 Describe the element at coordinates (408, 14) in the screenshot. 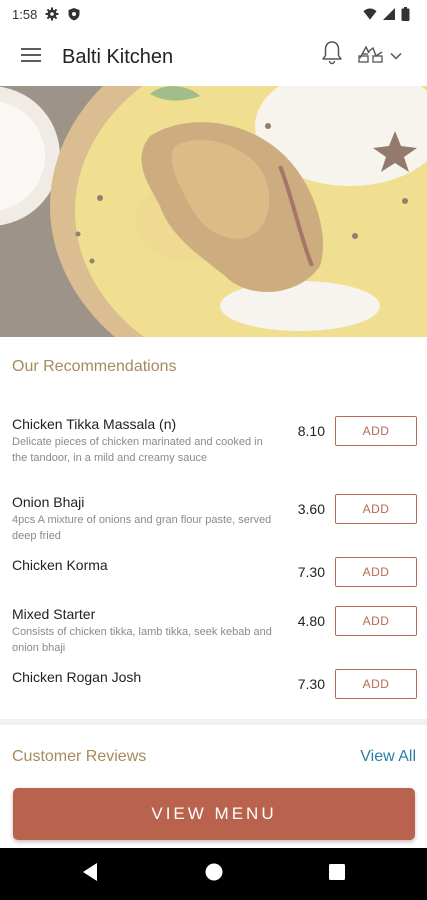

I see `battery-icon` at that location.